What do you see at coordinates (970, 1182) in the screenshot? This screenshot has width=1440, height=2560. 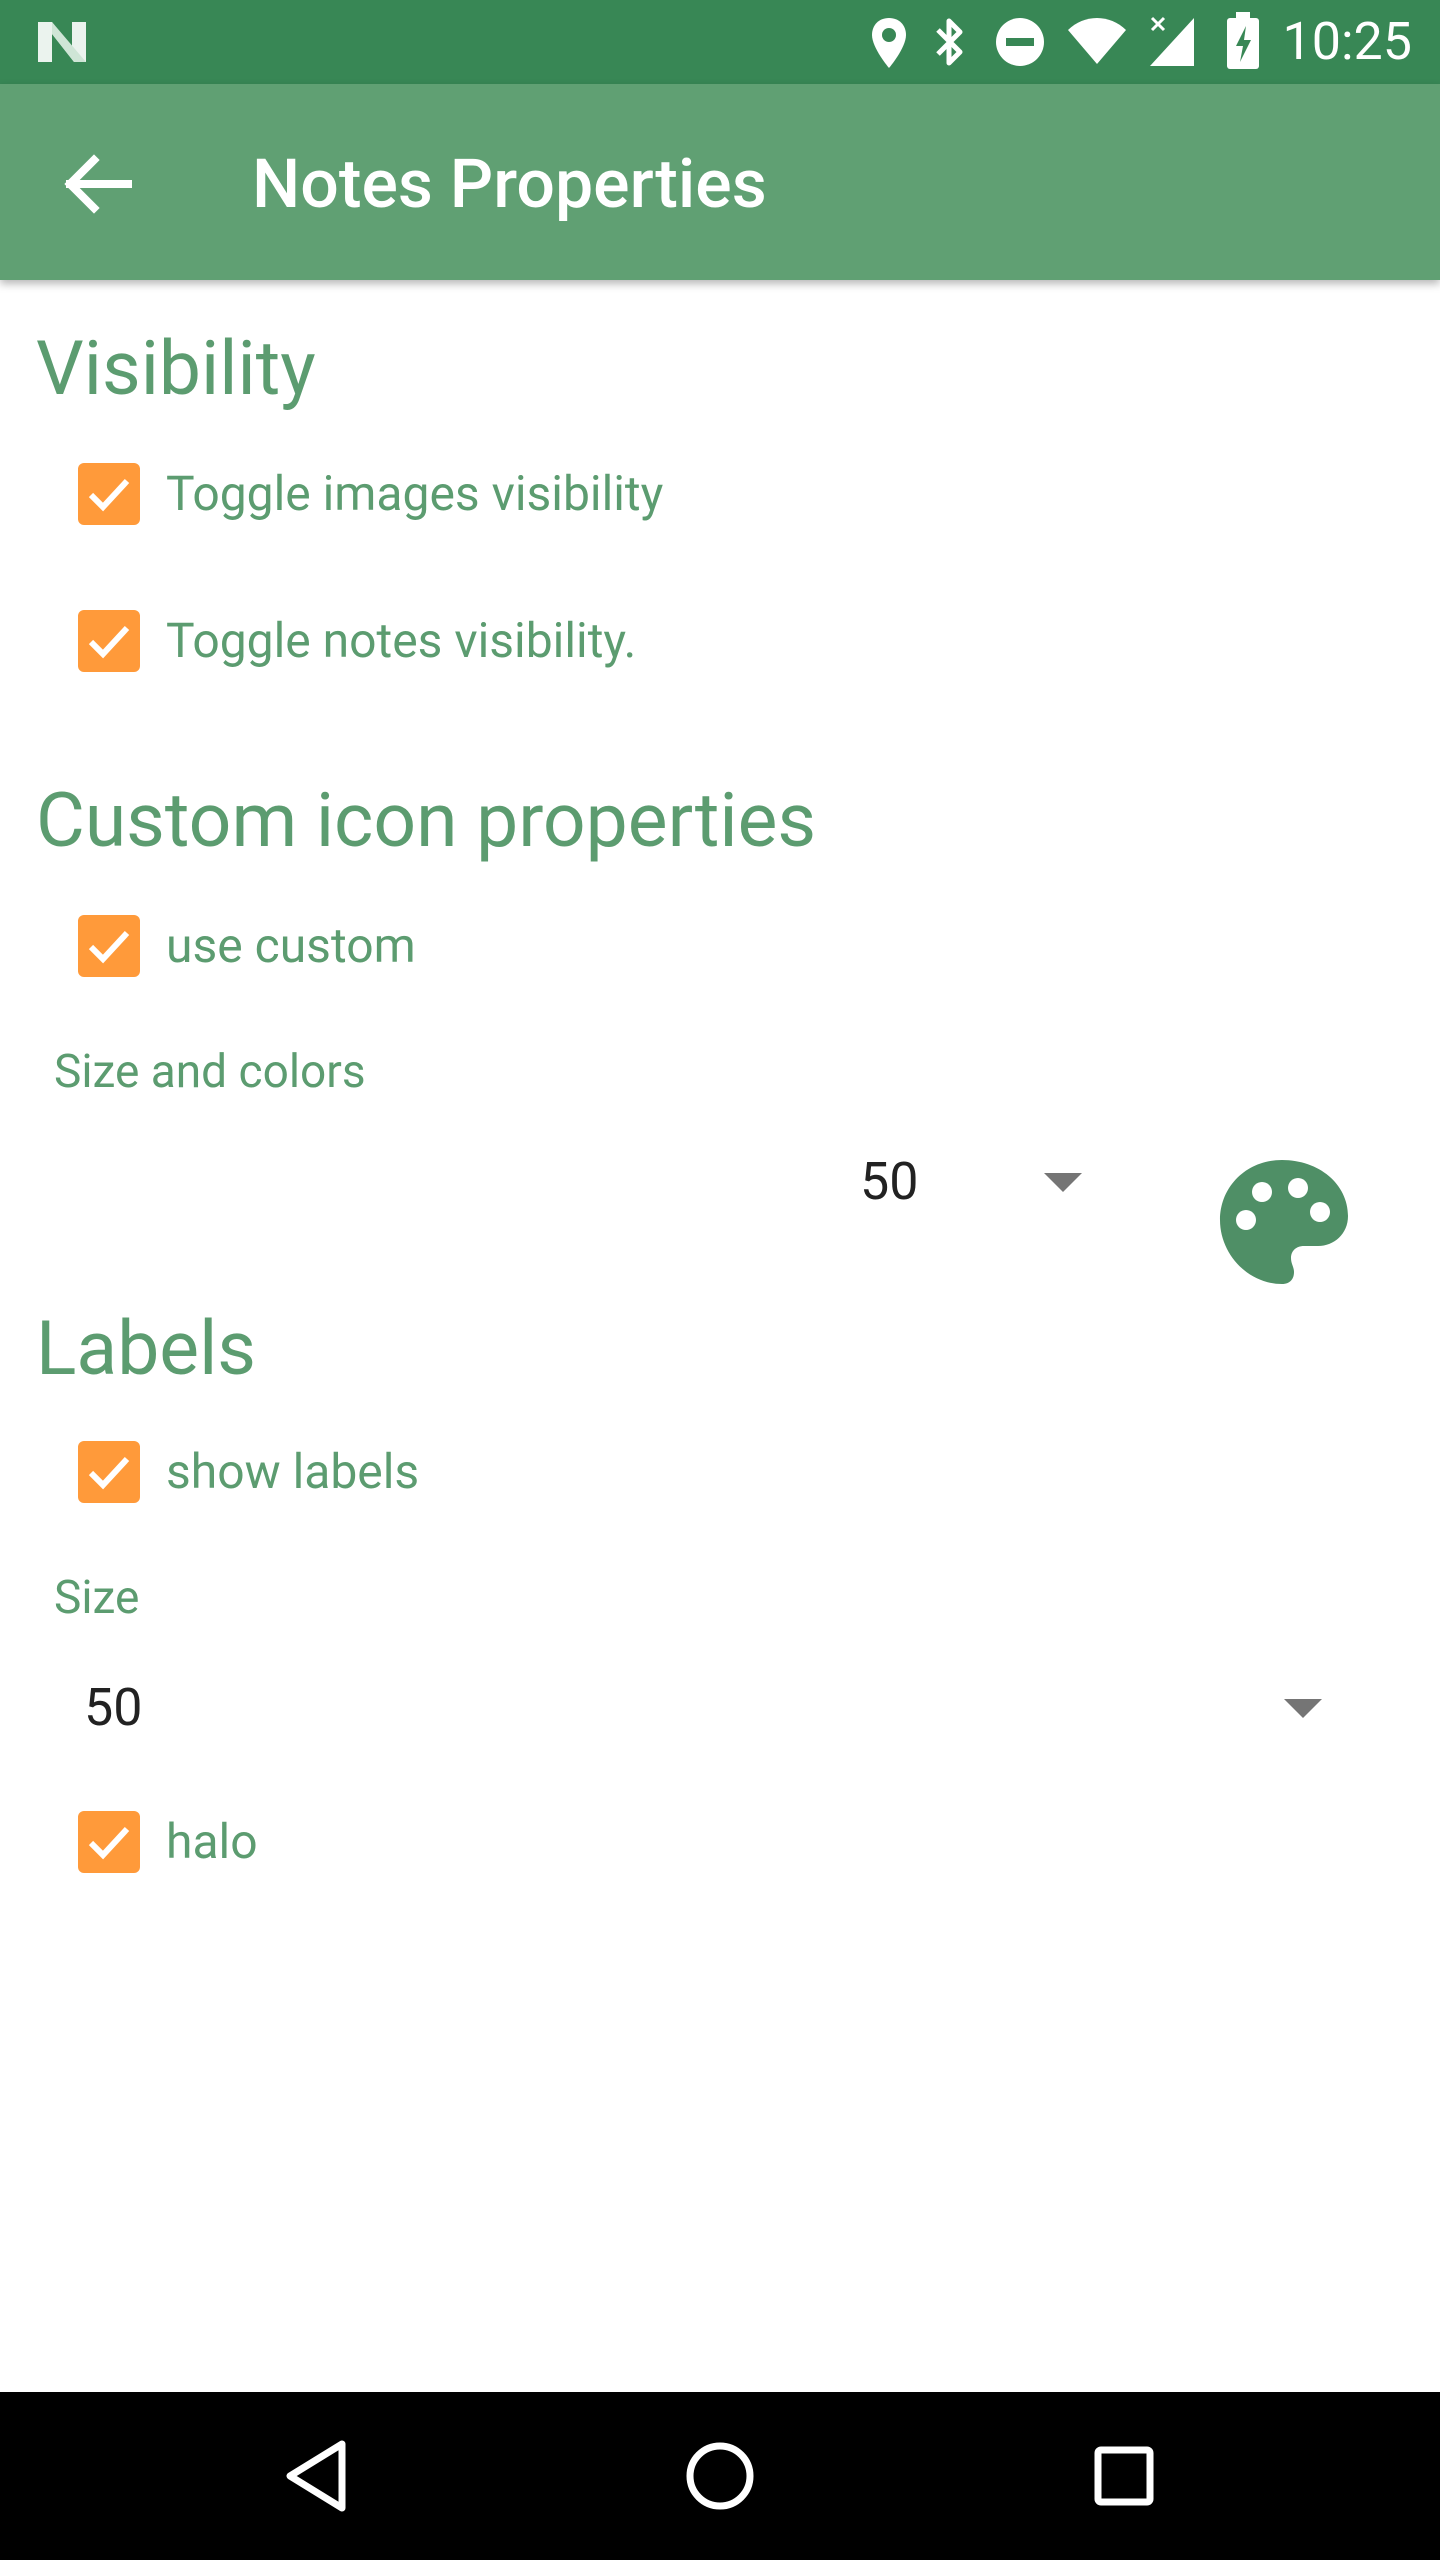 I see `custom-size-spinner: 50` at bounding box center [970, 1182].